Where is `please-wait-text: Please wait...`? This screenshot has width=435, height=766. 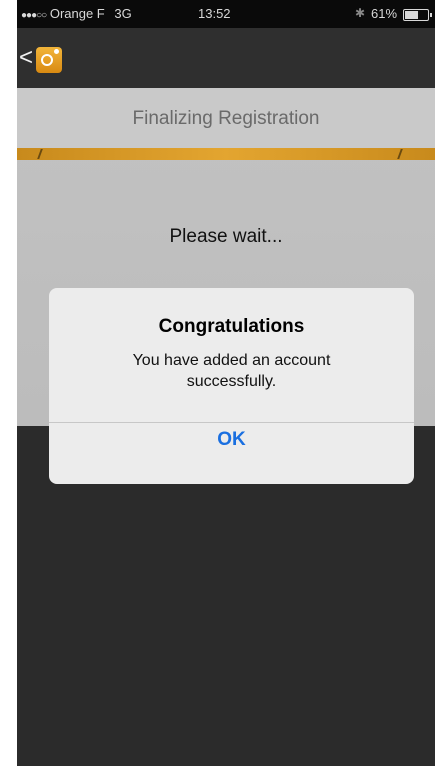
please-wait-text: Please wait... is located at coordinates (226, 236).